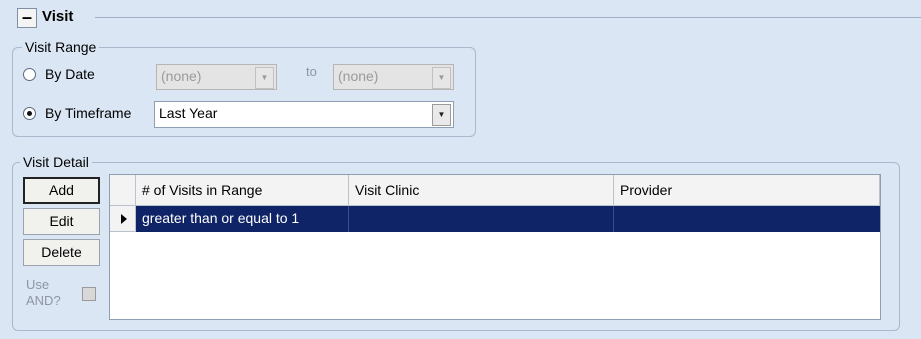 The image size is (921, 339). I want to click on section-divider, so click(508, 17).